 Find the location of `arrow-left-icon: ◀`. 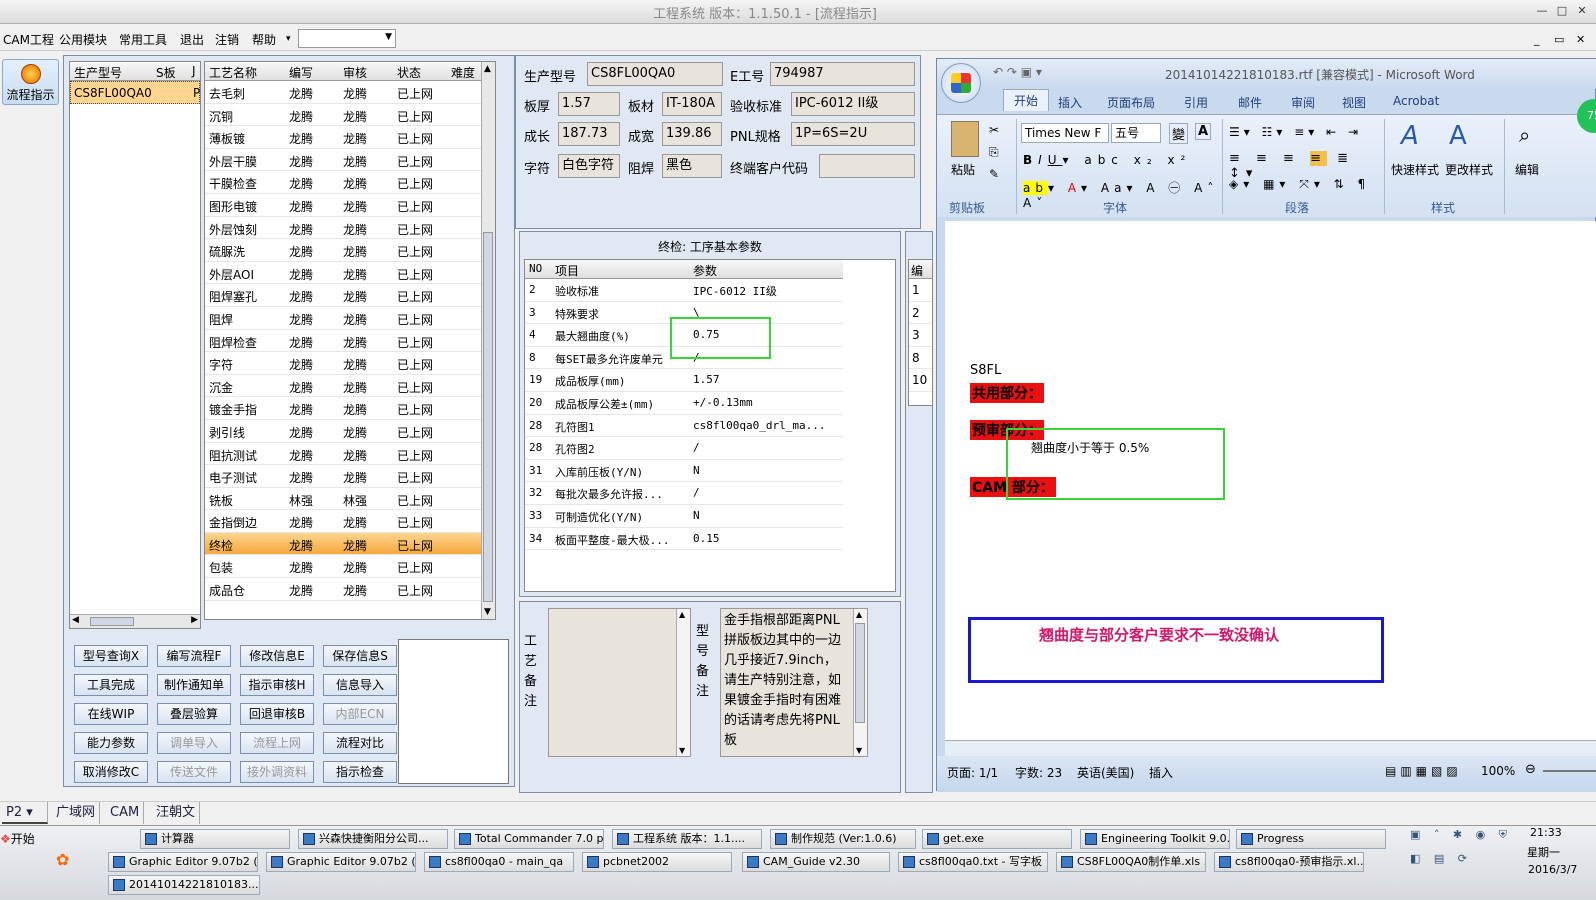

arrow-left-icon: ◀ is located at coordinates (75, 620).